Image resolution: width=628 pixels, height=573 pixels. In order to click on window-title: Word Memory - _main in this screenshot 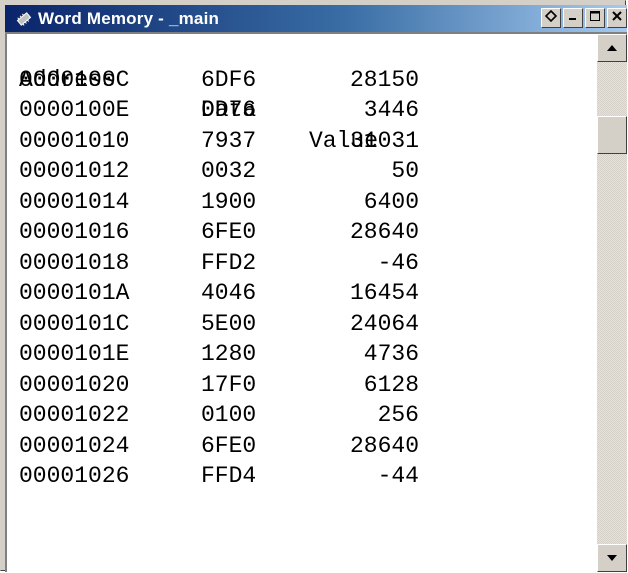, I will do `click(129, 18)`.